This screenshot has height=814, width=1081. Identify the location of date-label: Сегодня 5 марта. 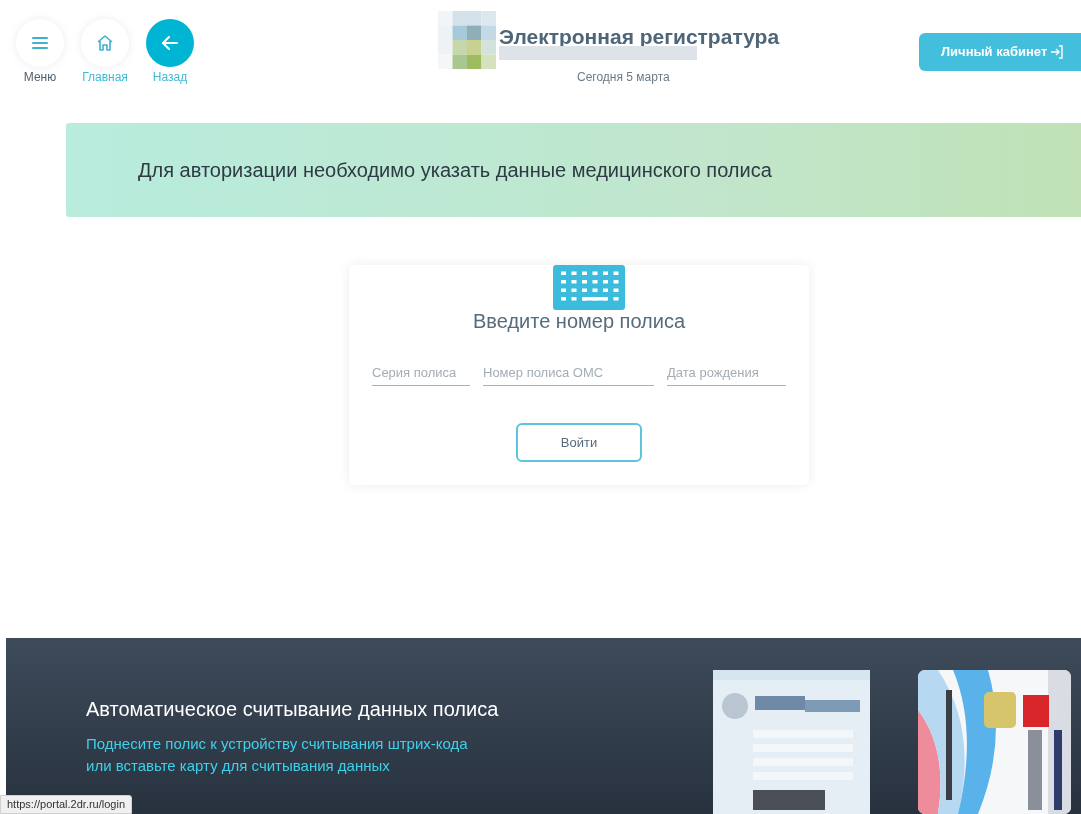
(623, 77).